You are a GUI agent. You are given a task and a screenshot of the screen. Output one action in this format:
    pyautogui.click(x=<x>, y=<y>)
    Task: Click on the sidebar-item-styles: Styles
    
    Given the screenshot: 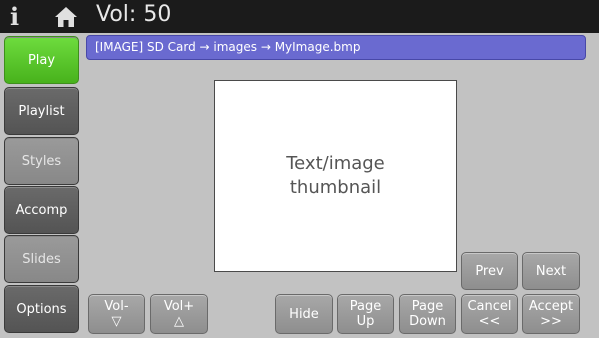 What is the action you would take?
    pyautogui.click(x=41, y=161)
    